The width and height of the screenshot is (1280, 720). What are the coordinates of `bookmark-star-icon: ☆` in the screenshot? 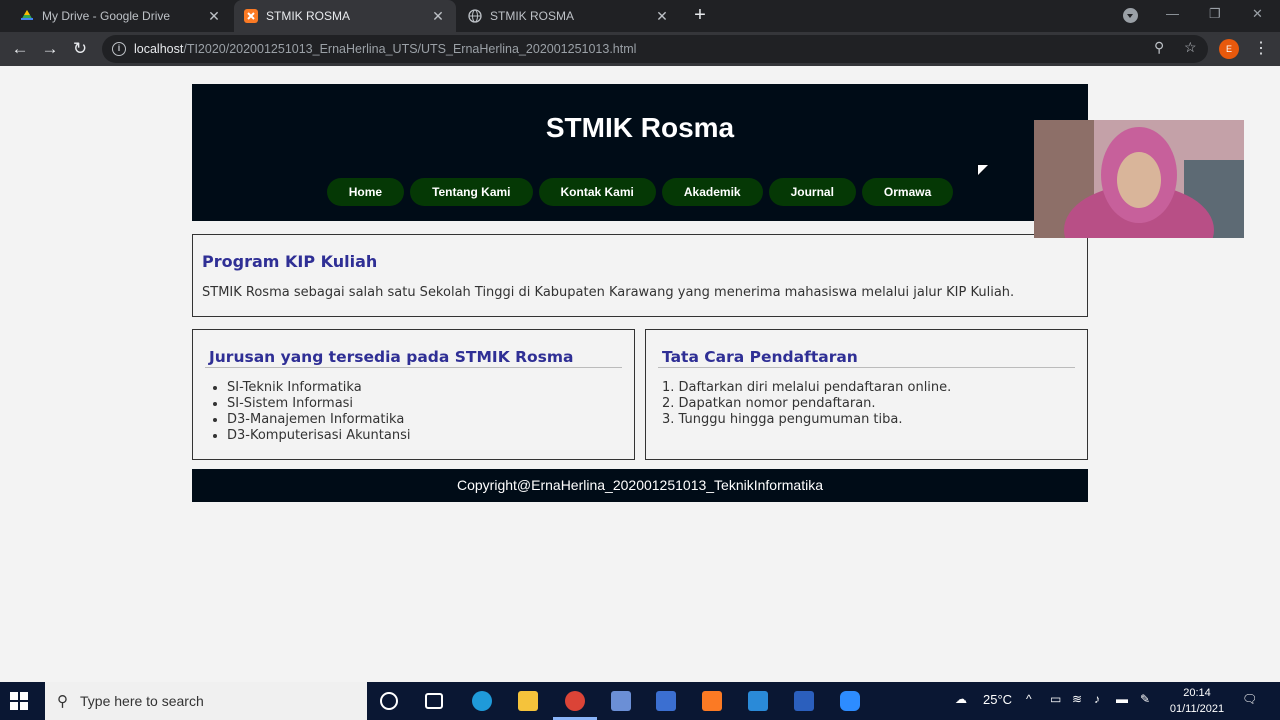 It's located at (1190, 47).